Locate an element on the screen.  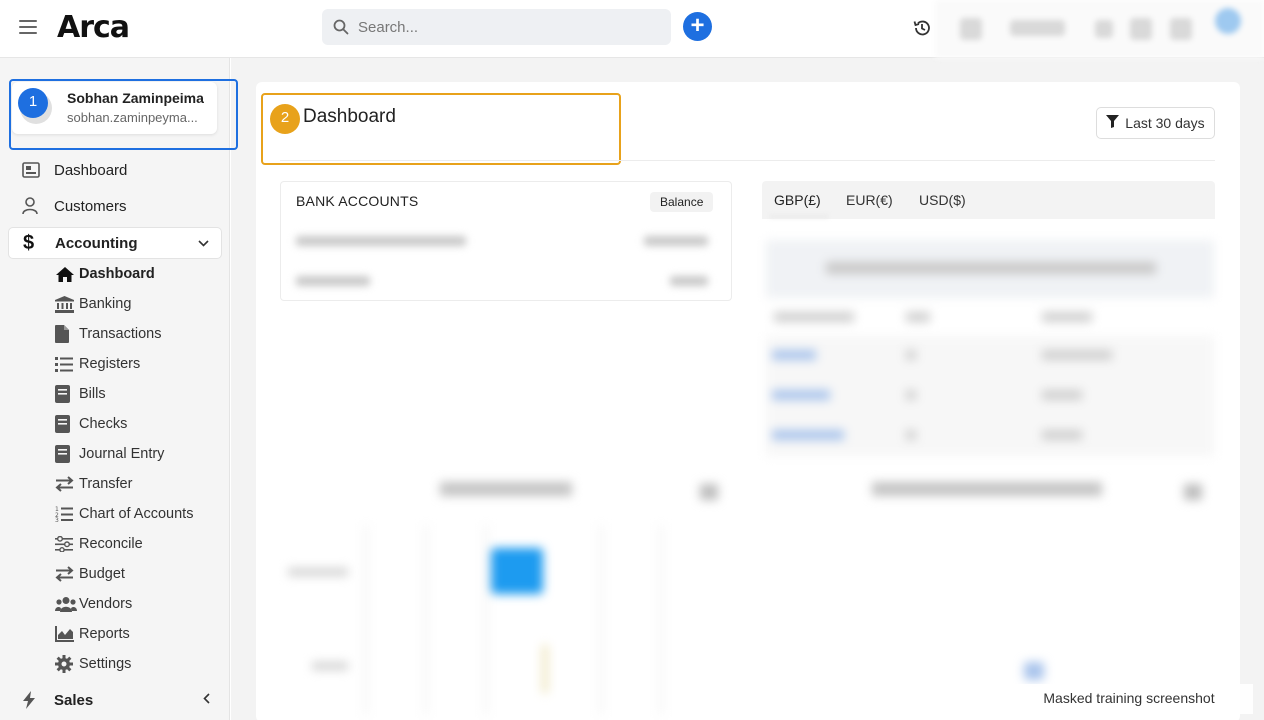
sidebar-subitem-checks: Checks is located at coordinates (91, 424).